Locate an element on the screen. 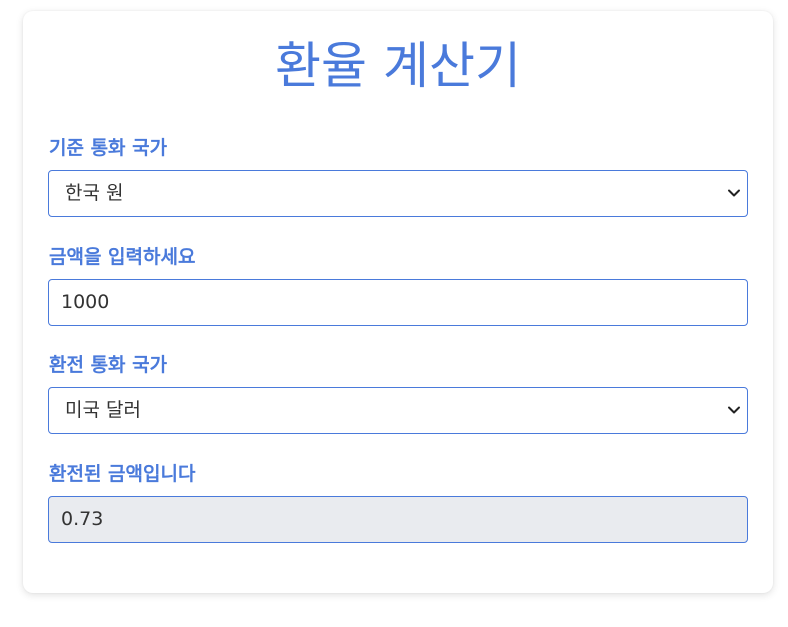  result-label: 환전된 금액입니다 is located at coordinates (122, 474).